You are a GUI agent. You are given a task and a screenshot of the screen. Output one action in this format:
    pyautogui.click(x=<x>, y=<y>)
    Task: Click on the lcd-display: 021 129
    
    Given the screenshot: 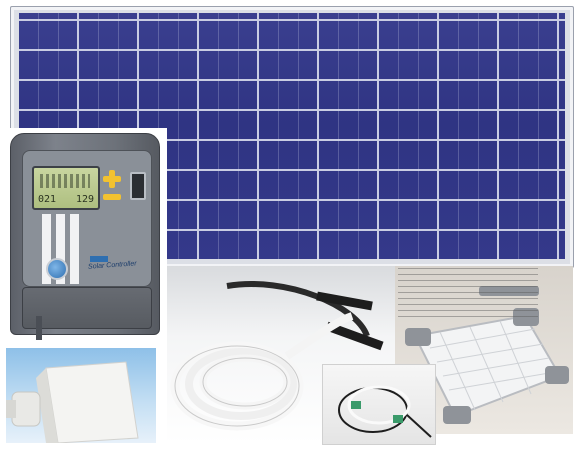 What is the action you would take?
    pyautogui.click(x=66, y=188)
    